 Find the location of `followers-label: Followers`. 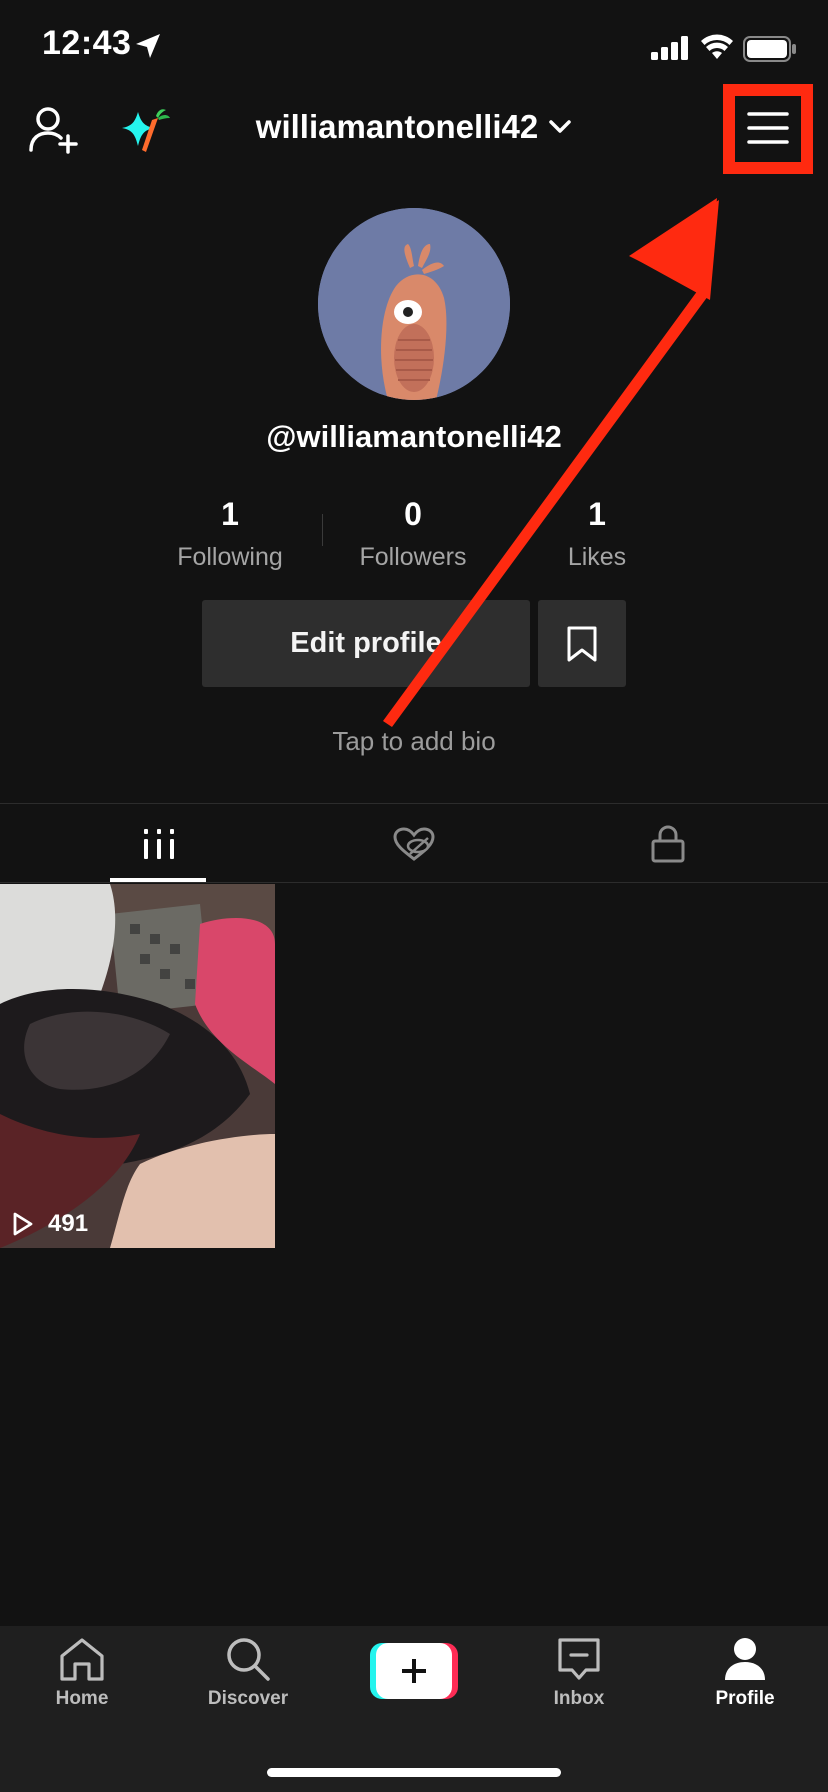

followers-label: Followers is located at coordinates (413, 557).